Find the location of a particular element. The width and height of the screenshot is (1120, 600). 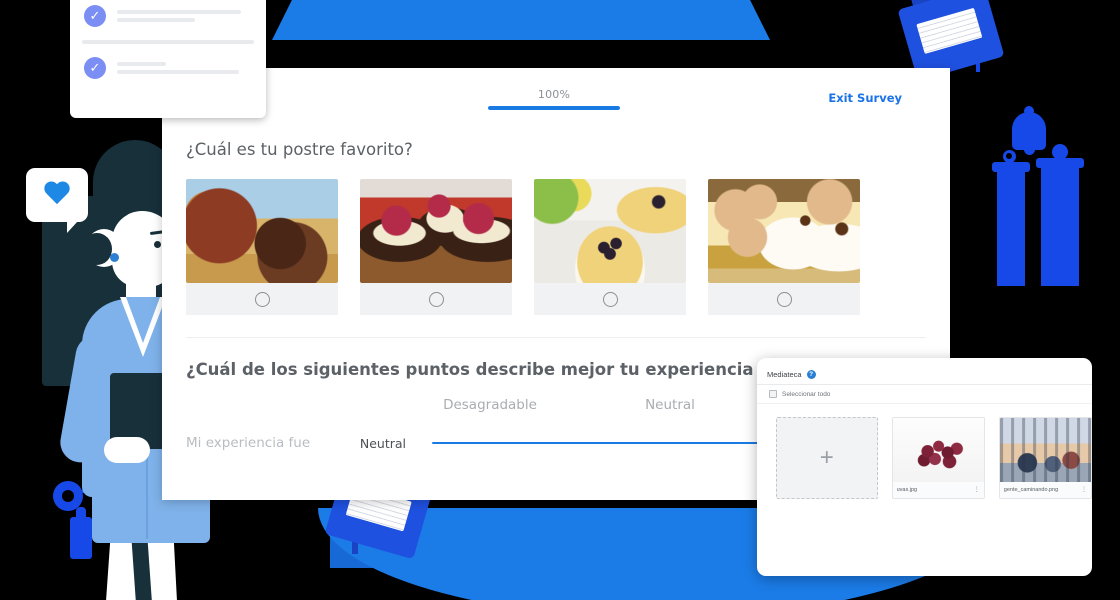

select-all-row: Seleccionar todo is located at coordinates (924, 394).